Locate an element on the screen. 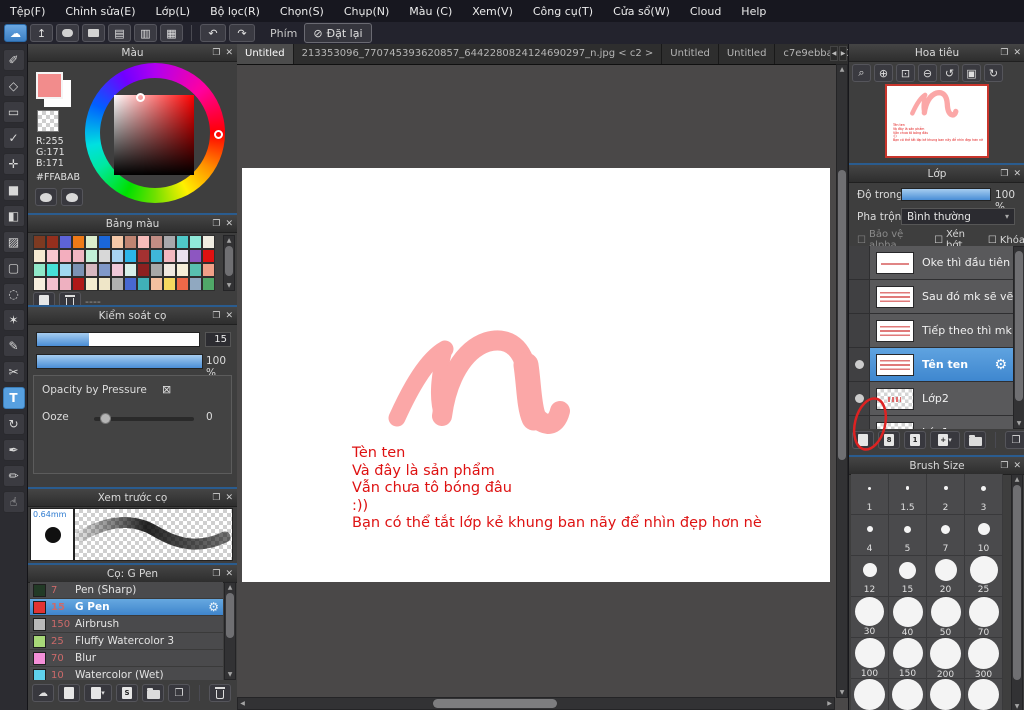 Image resolution: width=1024 pixels, height=710 pixels. foreground-color-swatch is located at coordinates (49, 85).